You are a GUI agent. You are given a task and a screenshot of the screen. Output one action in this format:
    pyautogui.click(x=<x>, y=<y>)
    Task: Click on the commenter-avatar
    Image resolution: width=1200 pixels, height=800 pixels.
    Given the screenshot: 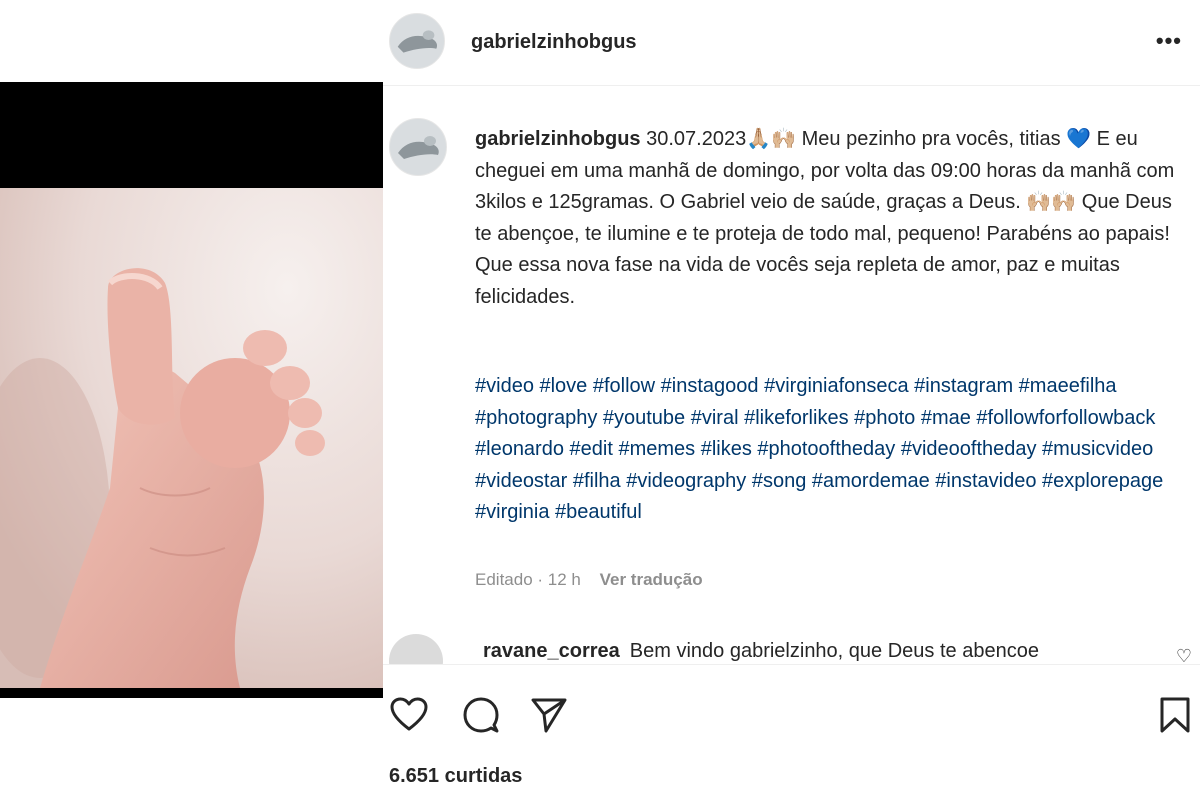 What is the action you would take?
    pyautogui.click(x=416, y=649)
    